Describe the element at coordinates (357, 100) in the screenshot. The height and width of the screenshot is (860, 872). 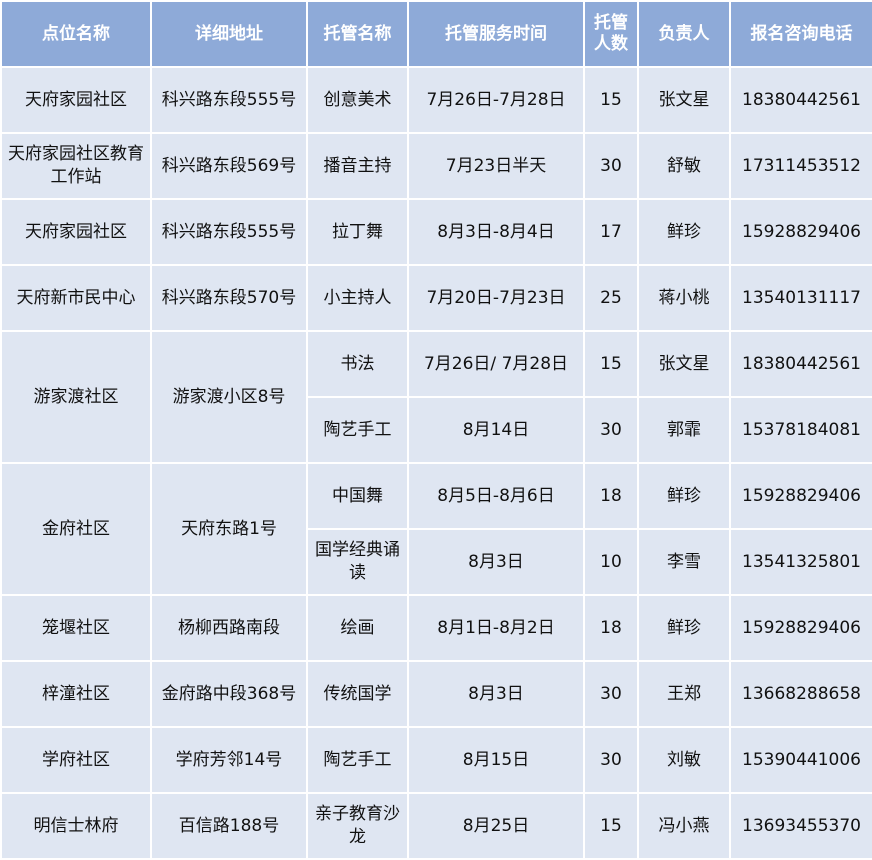
I see `program-cell: 创意美术` at that location.